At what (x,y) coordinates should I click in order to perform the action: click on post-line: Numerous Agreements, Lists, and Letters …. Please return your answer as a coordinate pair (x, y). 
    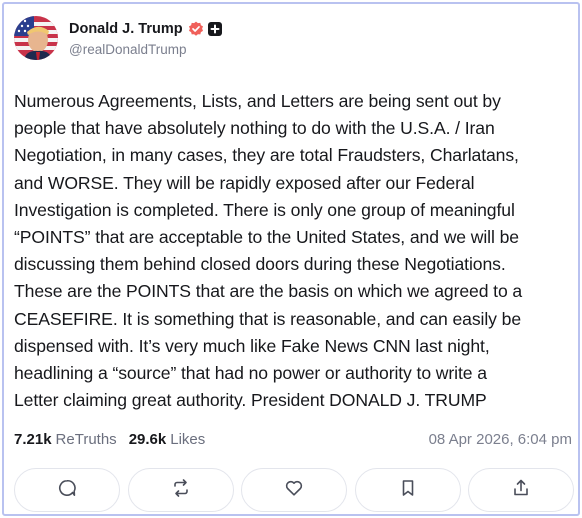
    Looking at the image, I should click on (257, 101).